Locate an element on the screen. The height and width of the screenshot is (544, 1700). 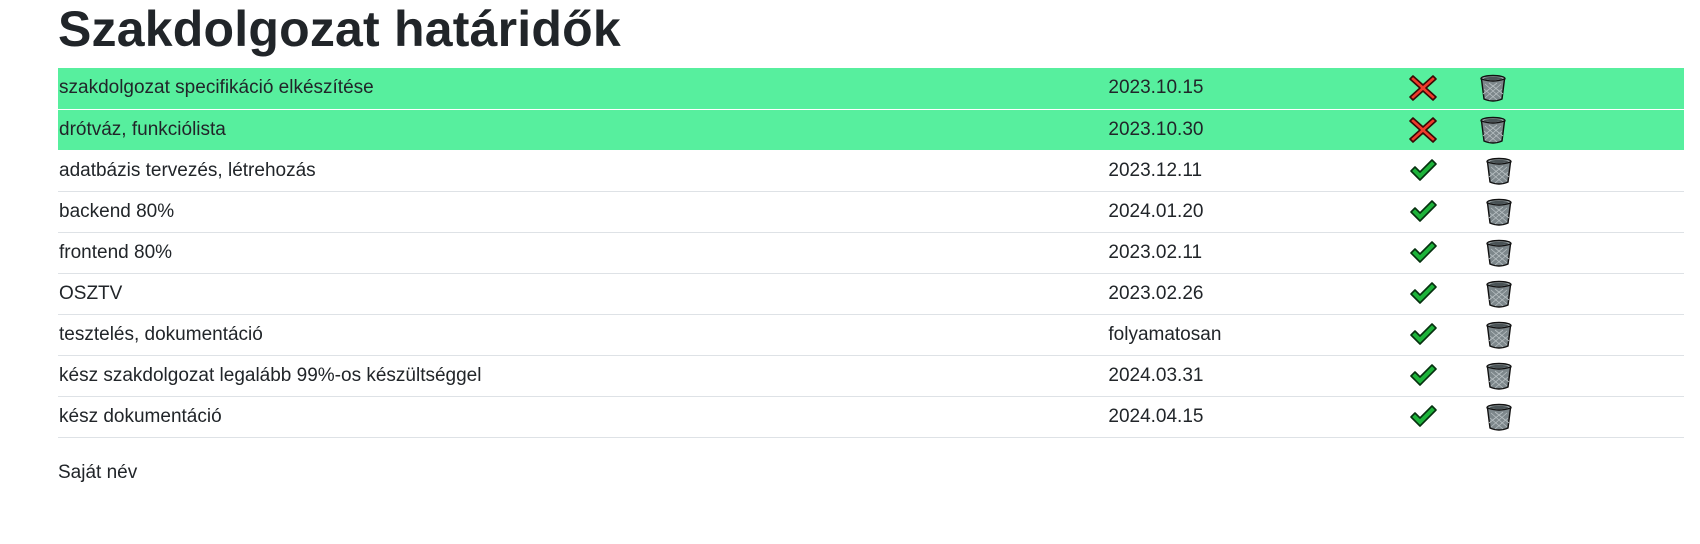
task-label: drótváz, funkciólista is located at coordinates (583, 130).